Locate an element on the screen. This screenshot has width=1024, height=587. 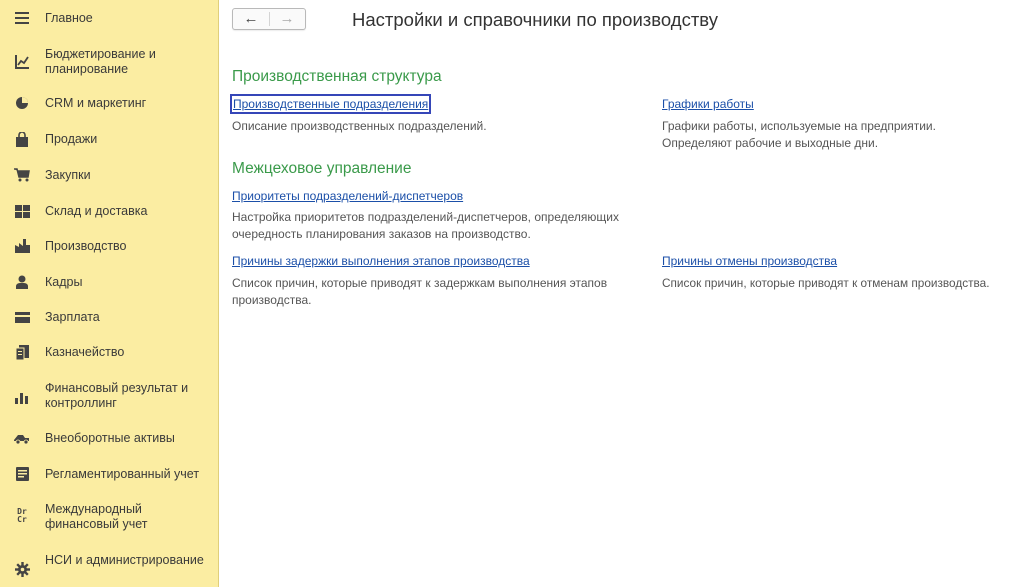
sidebar-item-sales: Продажи is located at coordinates (109, 139).